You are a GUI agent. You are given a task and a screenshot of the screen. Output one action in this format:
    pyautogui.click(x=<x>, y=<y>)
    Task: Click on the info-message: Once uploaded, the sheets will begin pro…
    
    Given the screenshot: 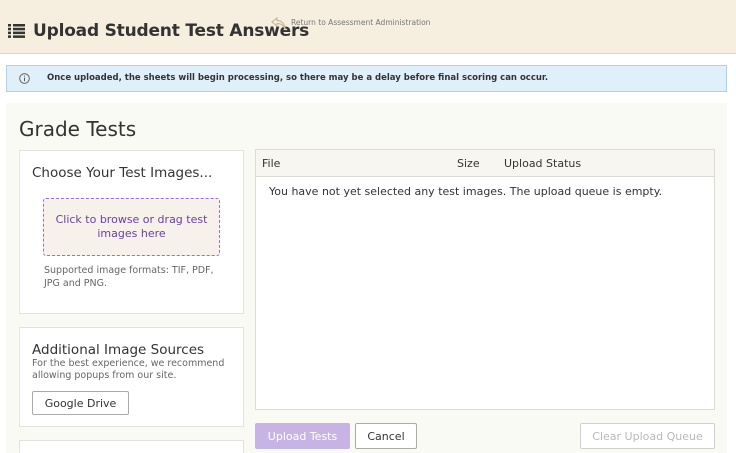 What is the action you would take?
    pyautogui.click(x=298, y=78)
    